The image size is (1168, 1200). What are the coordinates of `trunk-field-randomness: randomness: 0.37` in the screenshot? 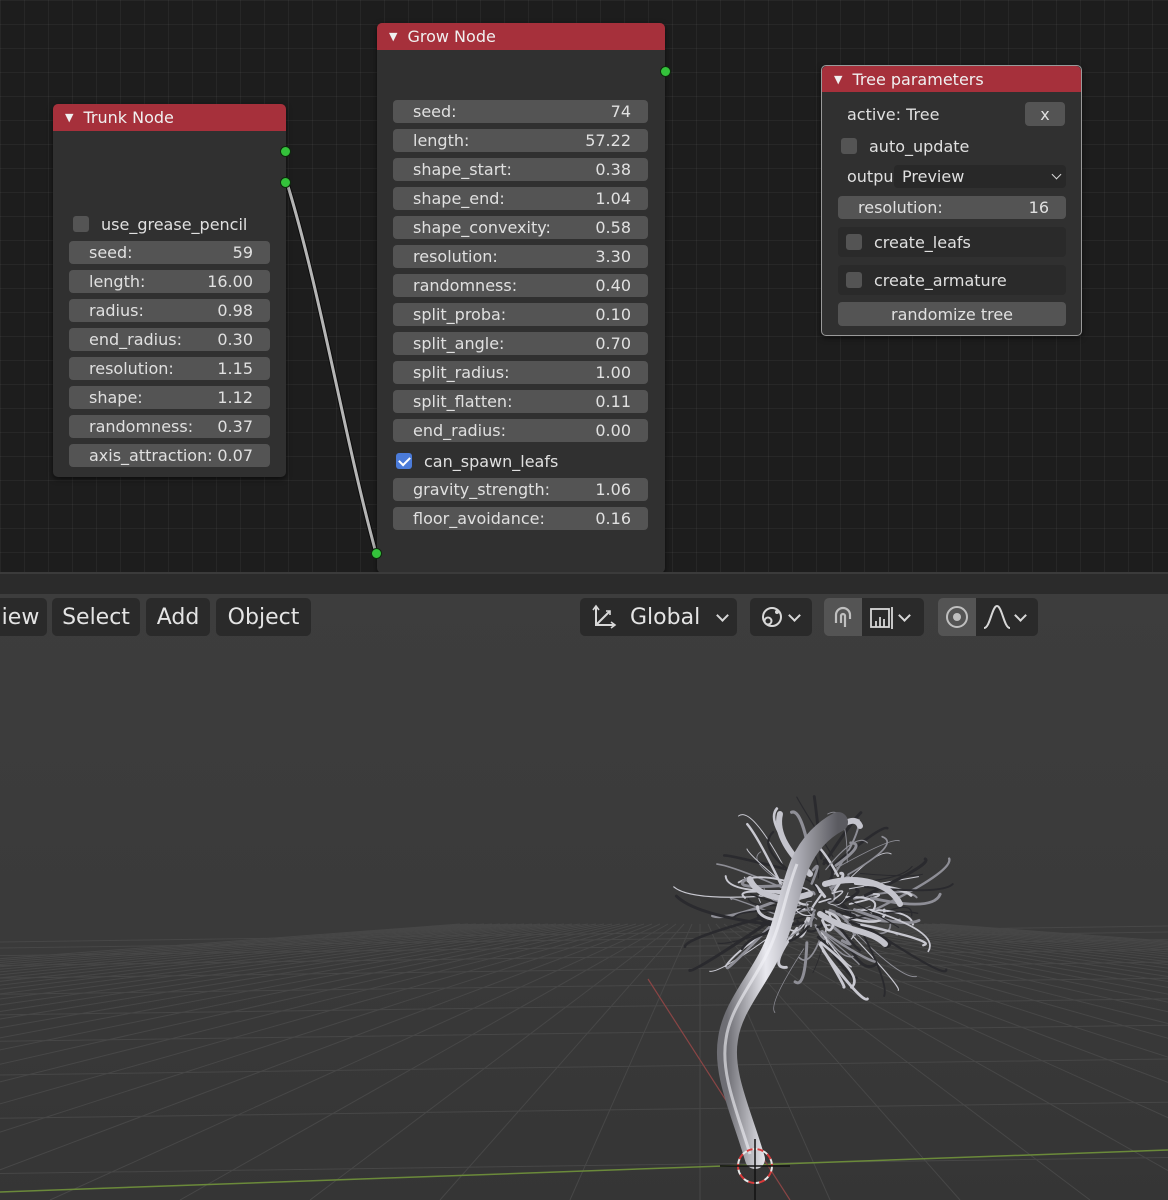 It's located at (169, 426).